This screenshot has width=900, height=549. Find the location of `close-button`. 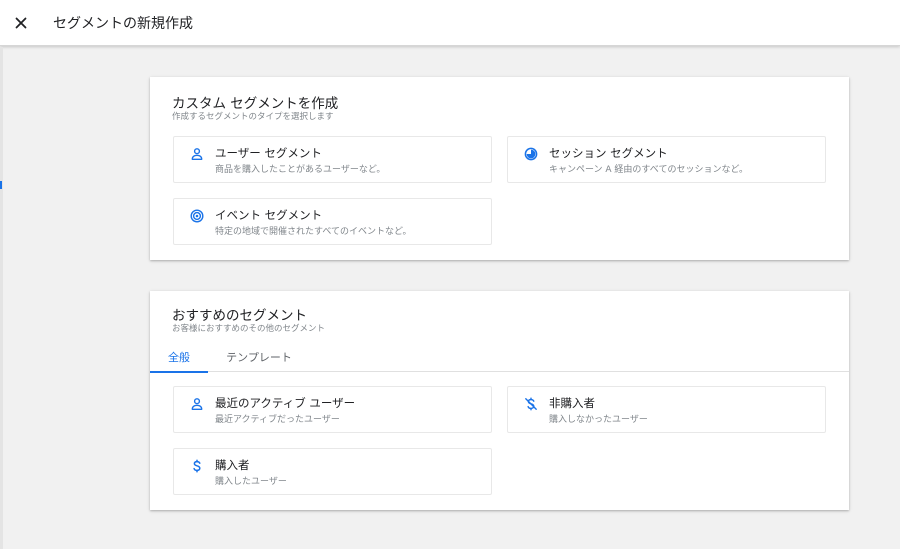

close-button is located at coordinates (21, 23).